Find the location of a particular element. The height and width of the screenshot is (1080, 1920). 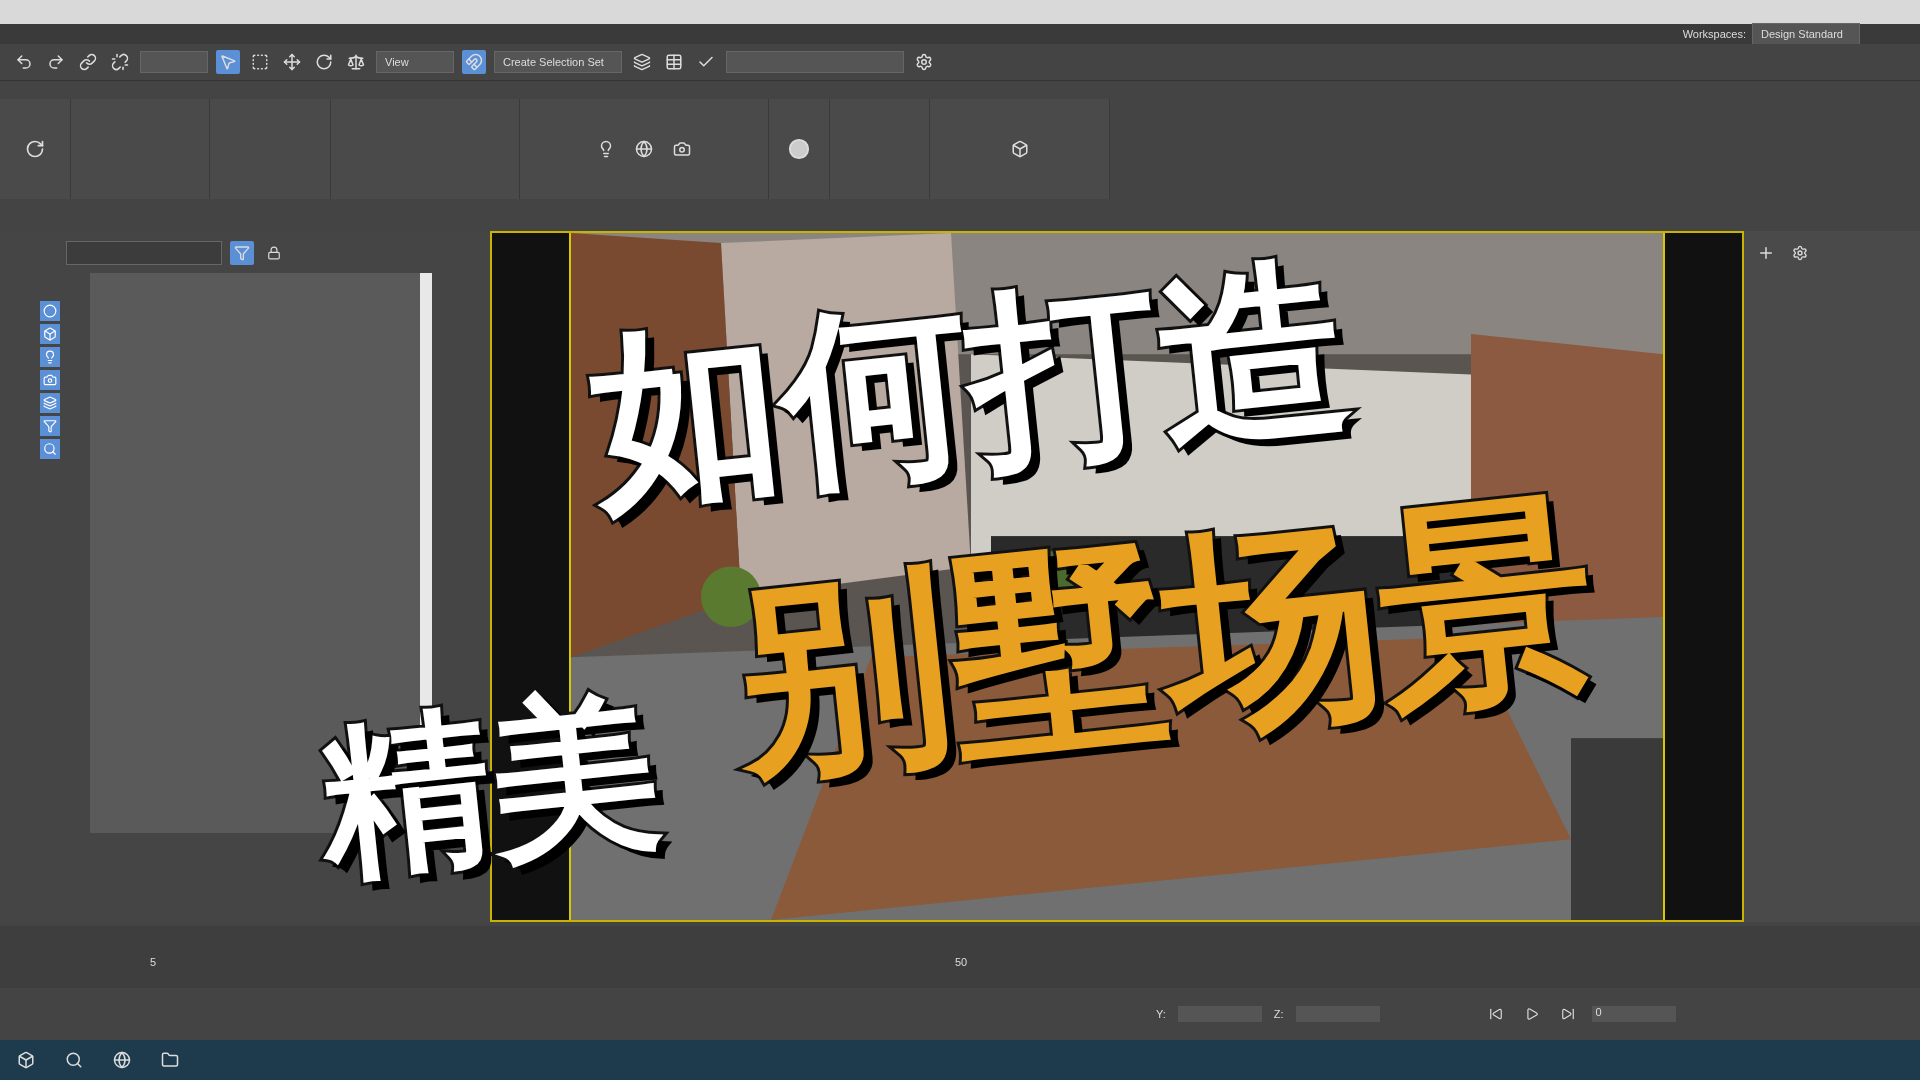

frame-tick: 50 is located at coordinates (961, 962).